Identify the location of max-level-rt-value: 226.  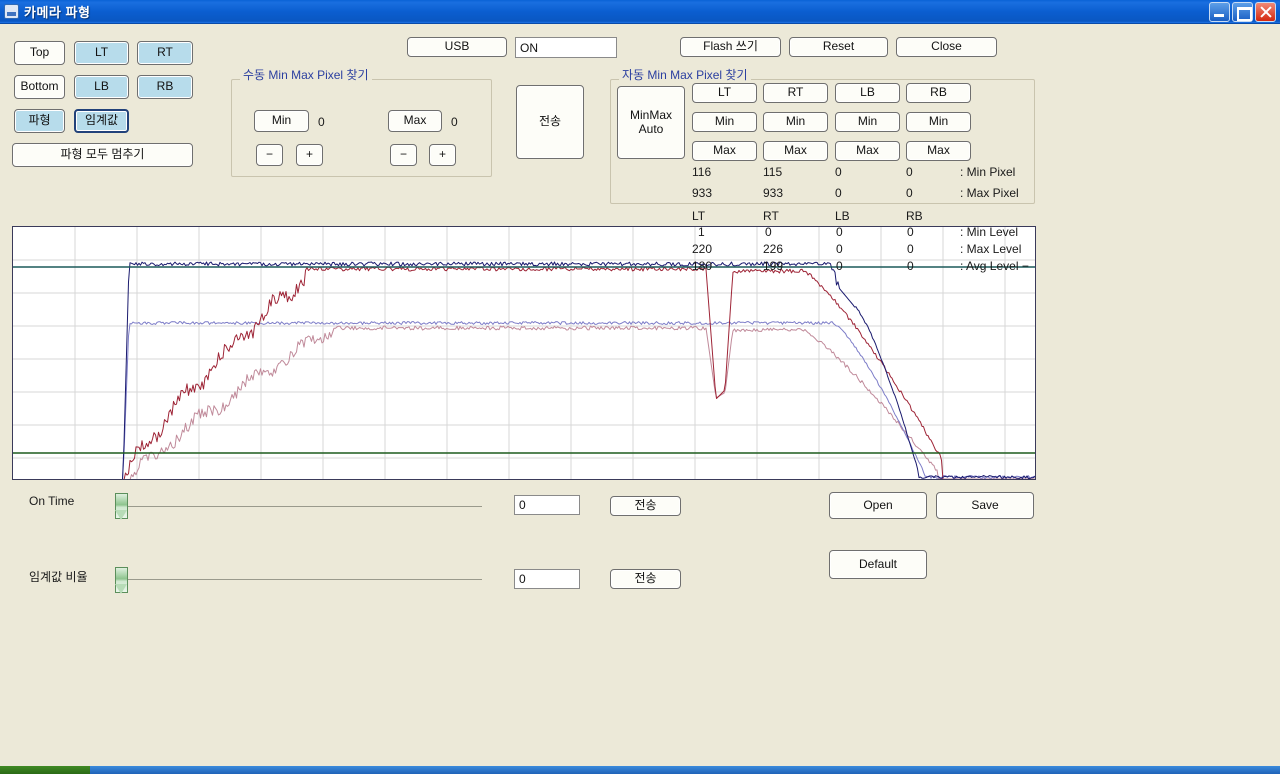
(773, 249).